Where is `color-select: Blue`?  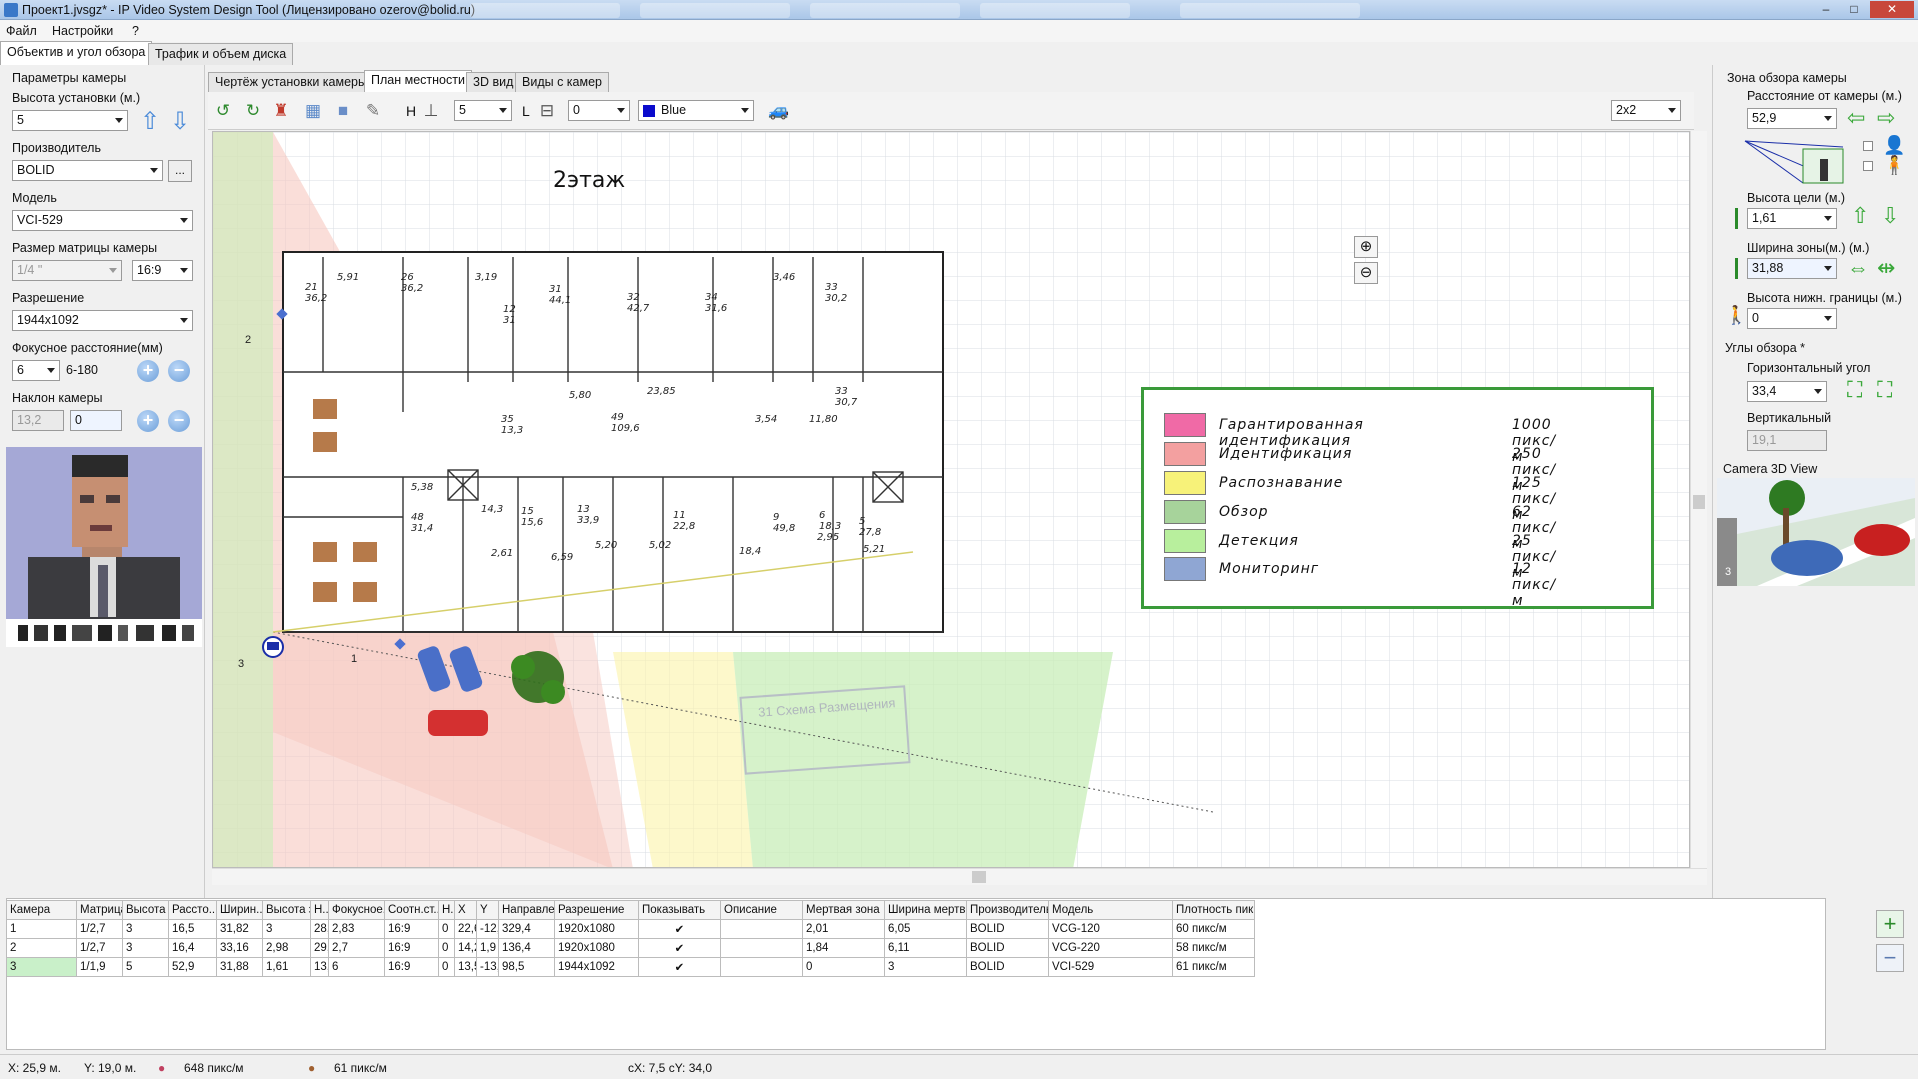
color-select: Blue is located at coordinates (696, 110).